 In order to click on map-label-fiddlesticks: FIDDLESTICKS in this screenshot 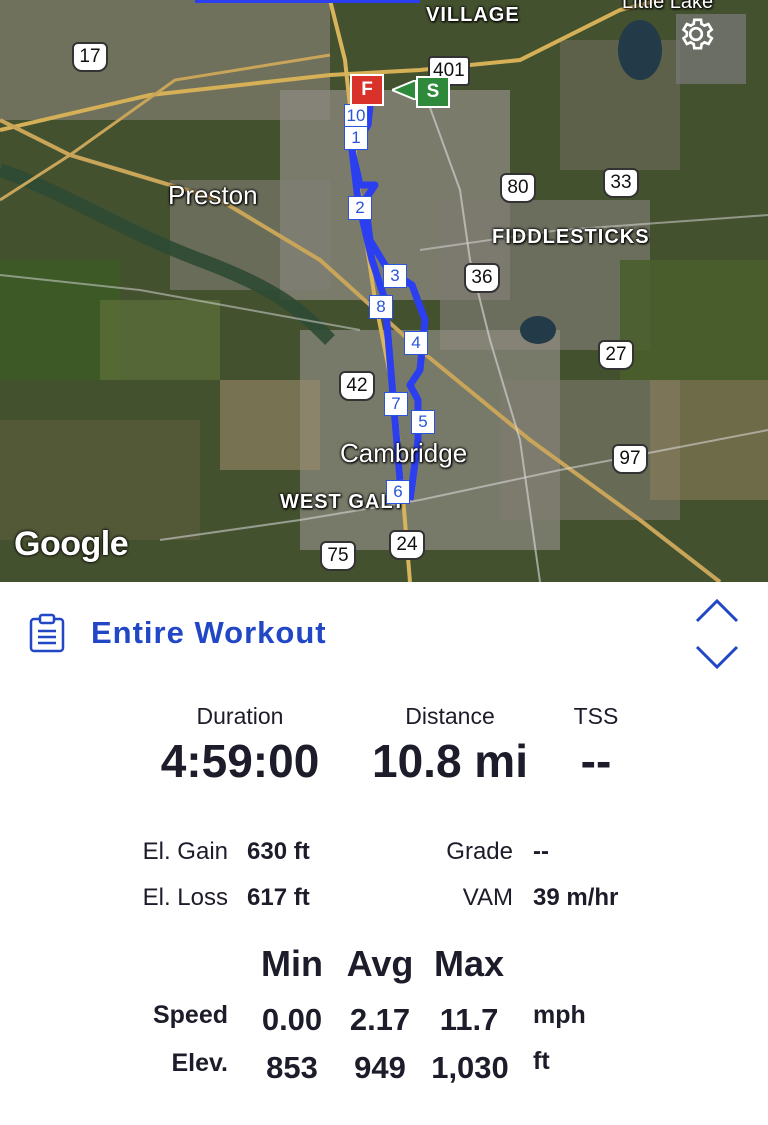, I will do `click(571, 237)`.